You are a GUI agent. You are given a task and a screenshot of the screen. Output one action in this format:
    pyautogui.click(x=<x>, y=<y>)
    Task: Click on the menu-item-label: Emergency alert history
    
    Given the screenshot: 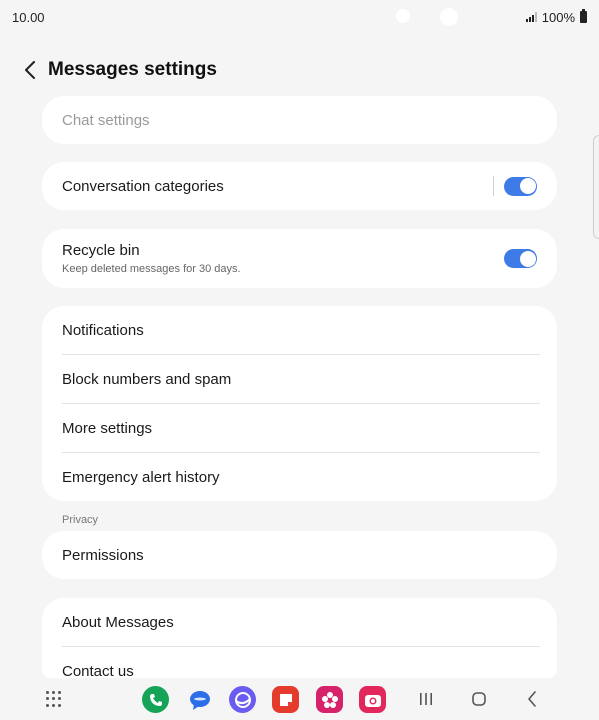 What is the action you would take?
    pyautogui.click(x=141, y=477)
    